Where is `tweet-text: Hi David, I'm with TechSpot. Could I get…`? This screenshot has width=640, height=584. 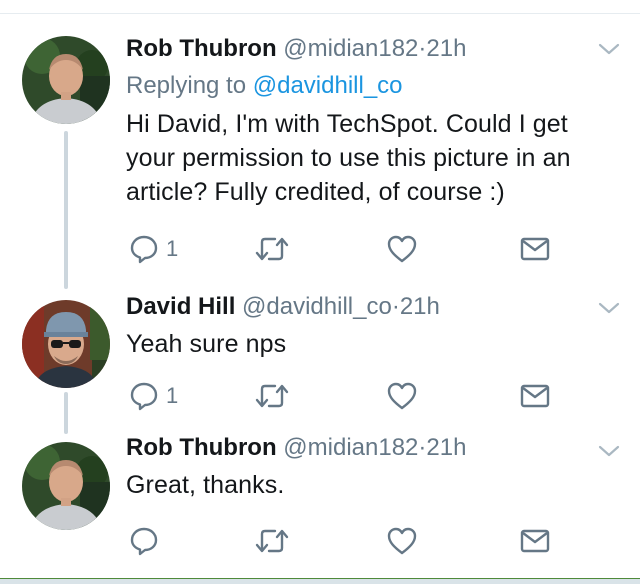
tweet-text: Hi David, I'm with TechSpot. Could I get… is located at coordinates (373, 158).